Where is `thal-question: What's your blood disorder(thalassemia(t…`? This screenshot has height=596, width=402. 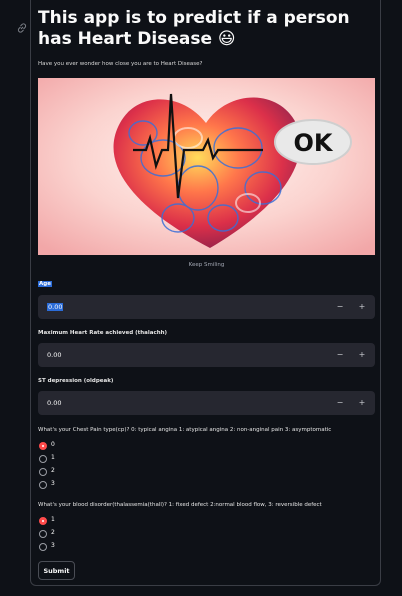
thal-question: What's your blood disorder(thalassemia(t… is located at coordinates (180, 505).